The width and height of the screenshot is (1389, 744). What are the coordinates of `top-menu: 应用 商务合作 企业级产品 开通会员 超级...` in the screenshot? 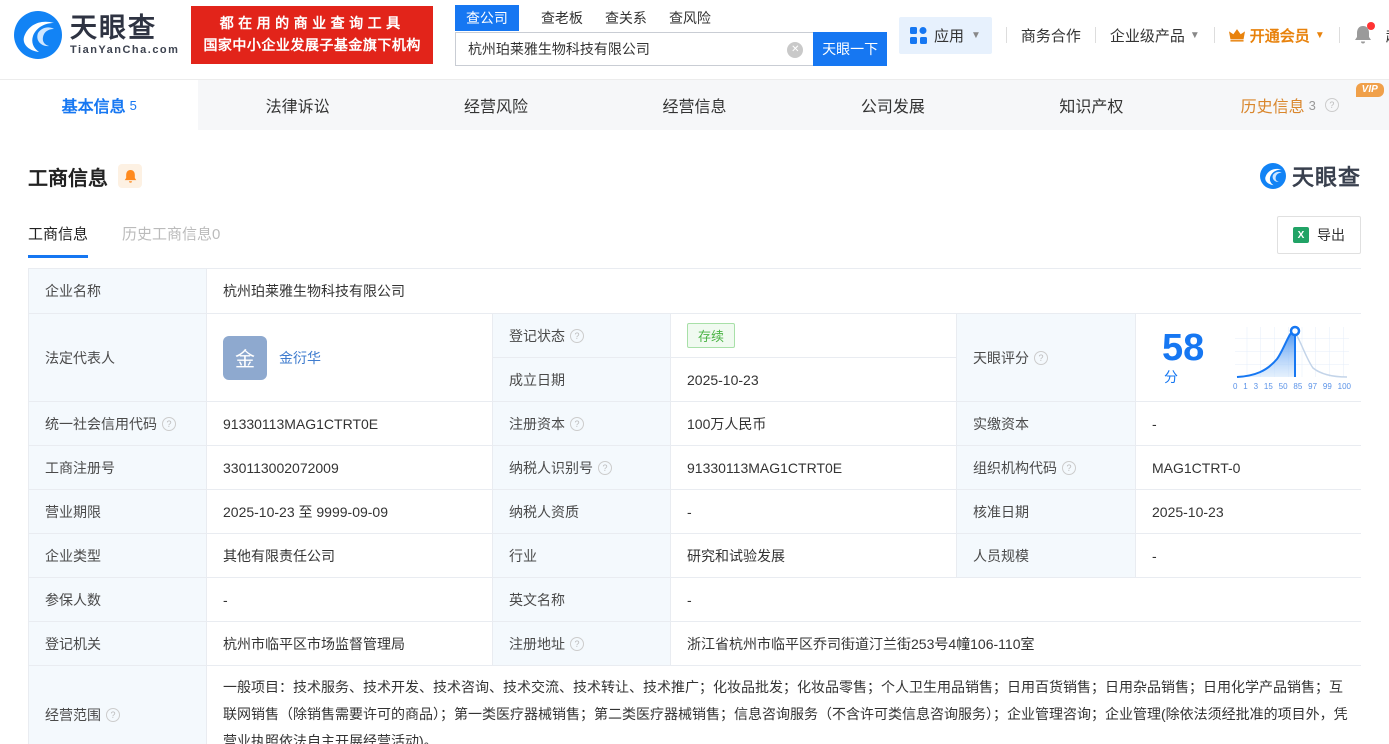 It's located at (1143, 35).